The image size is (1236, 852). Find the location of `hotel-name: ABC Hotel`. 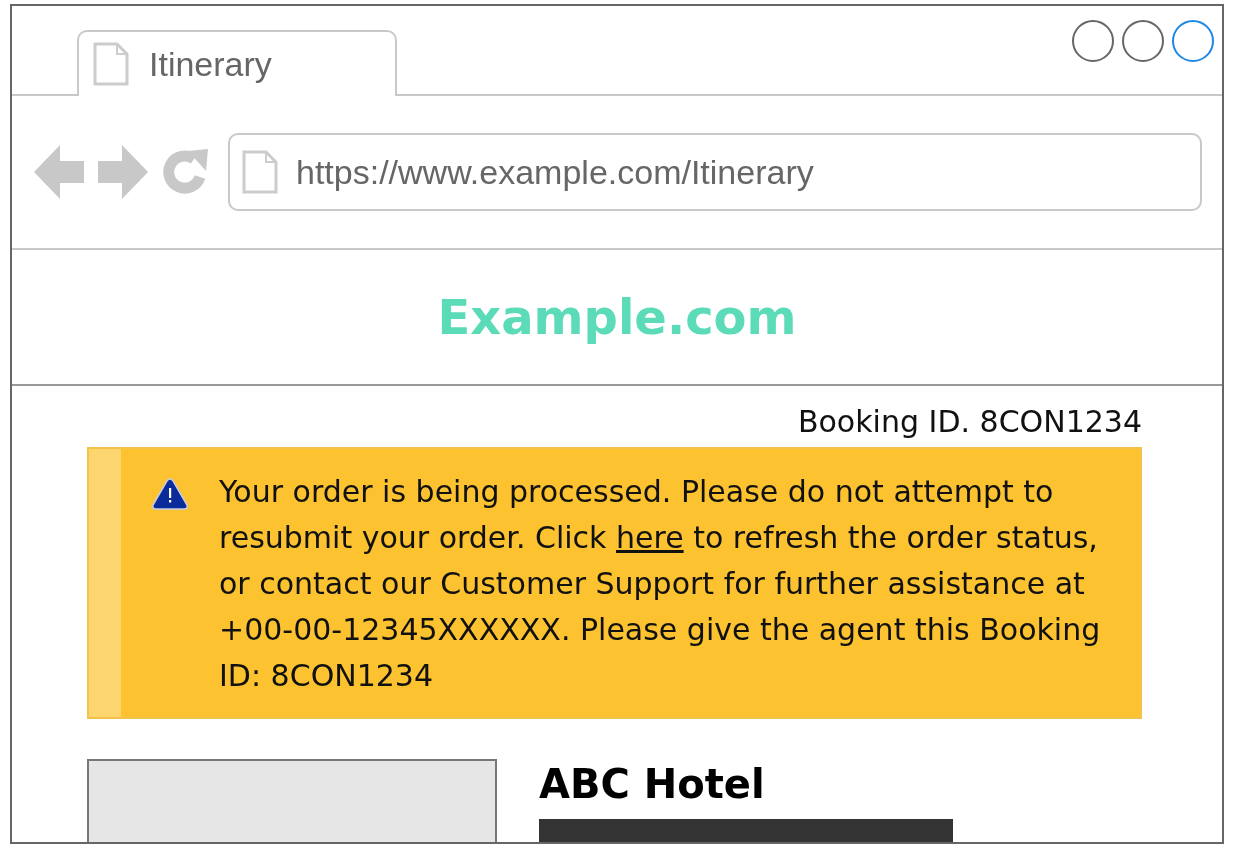

hotel-name: ABC Hotel is located at coordinates (652, 784).